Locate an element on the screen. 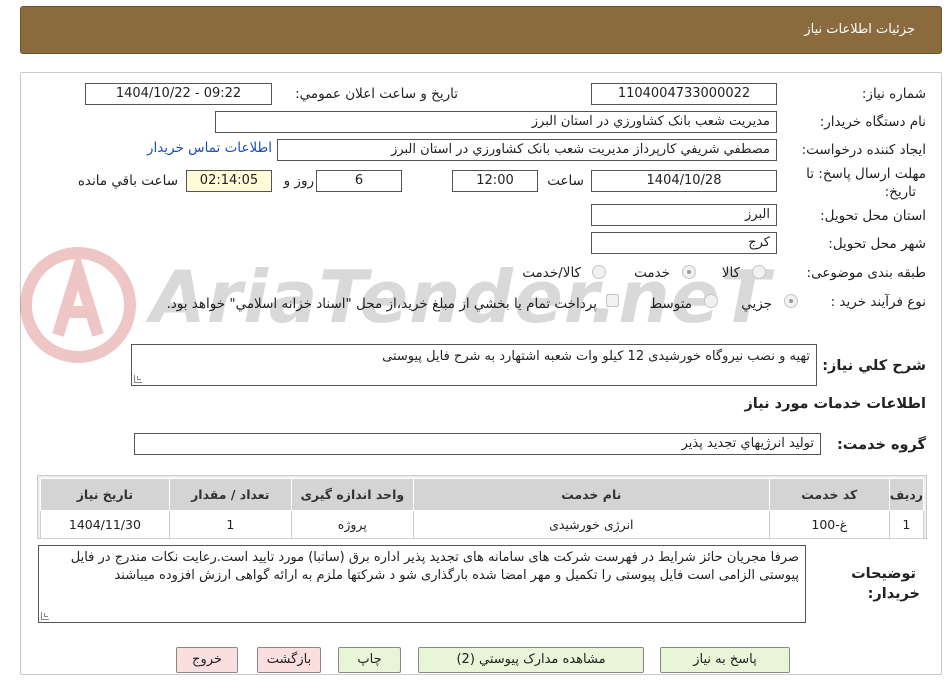  category-goods-radio is located at coordinates (759, 272).